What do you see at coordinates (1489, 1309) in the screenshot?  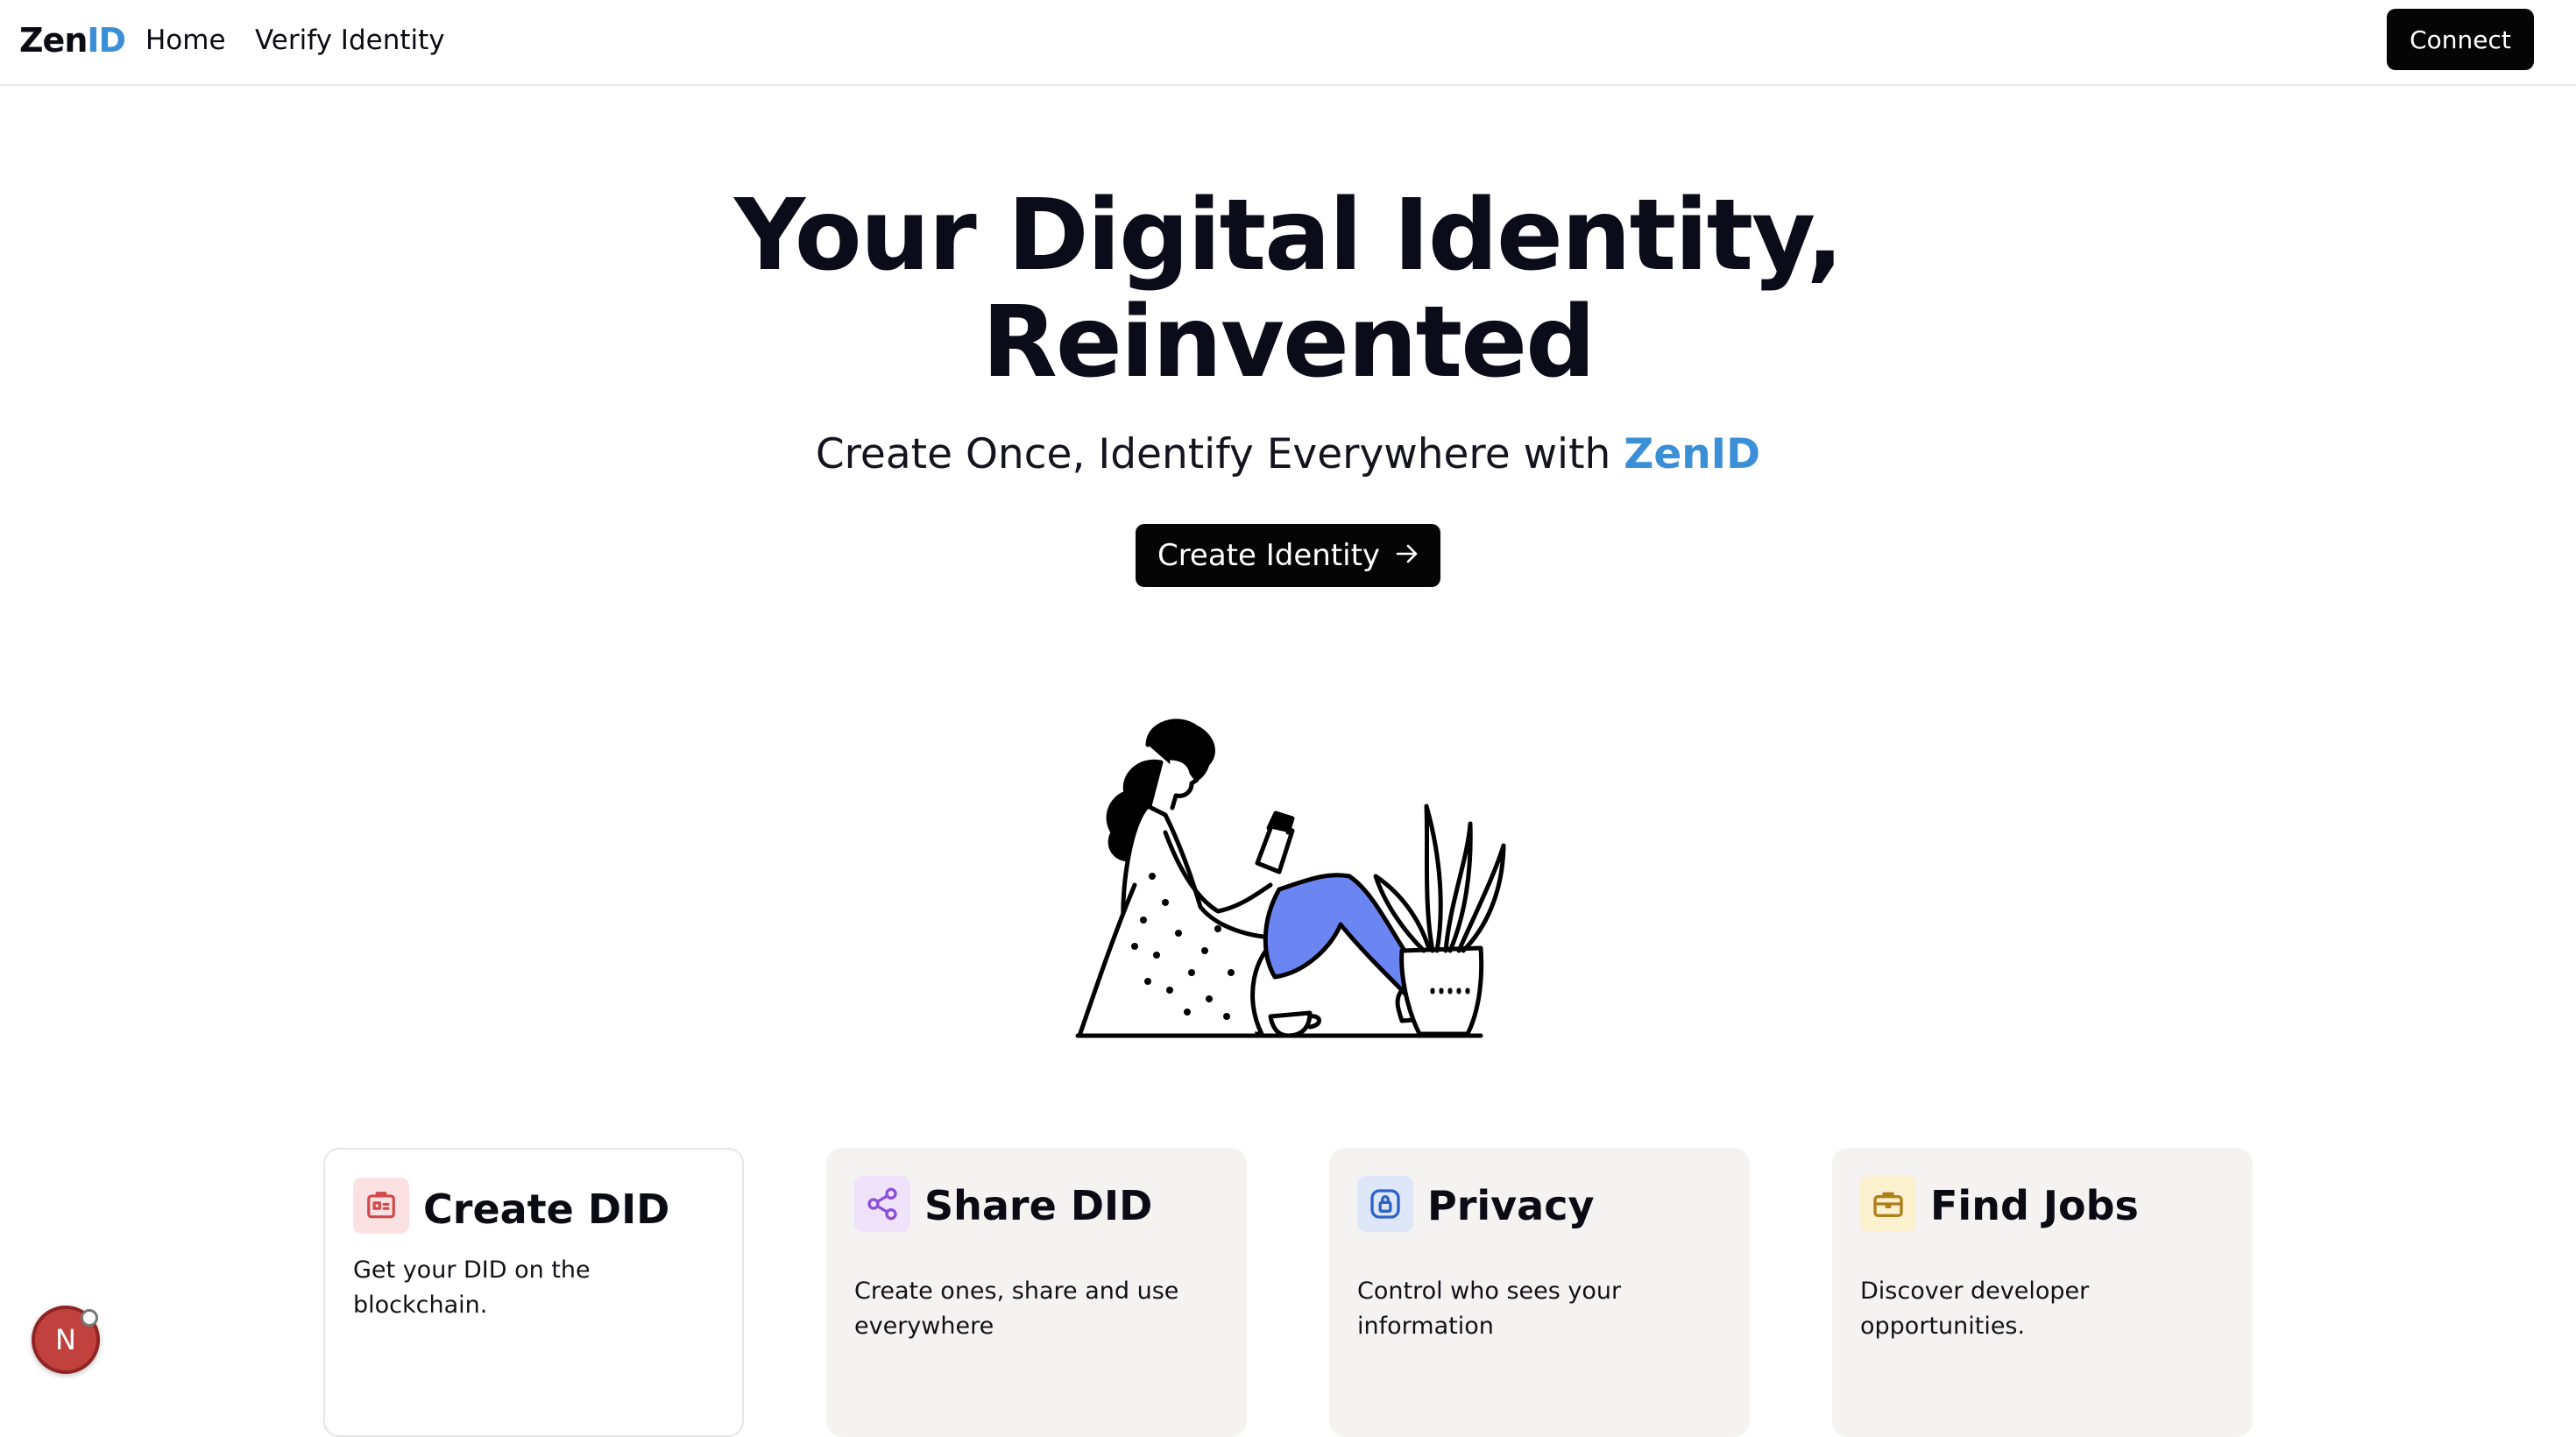 I see `feature-description: Control who sees your information` at bounding box center [1489, 1309].